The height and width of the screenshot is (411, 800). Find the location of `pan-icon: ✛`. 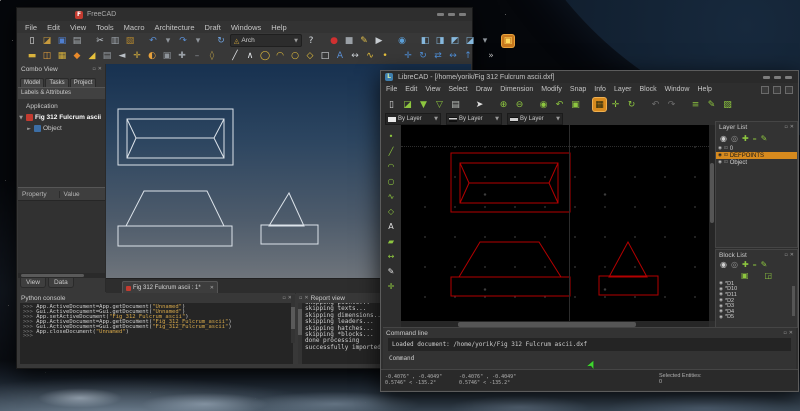

pan-icon: ✛ is located at coordinates (615, 104).